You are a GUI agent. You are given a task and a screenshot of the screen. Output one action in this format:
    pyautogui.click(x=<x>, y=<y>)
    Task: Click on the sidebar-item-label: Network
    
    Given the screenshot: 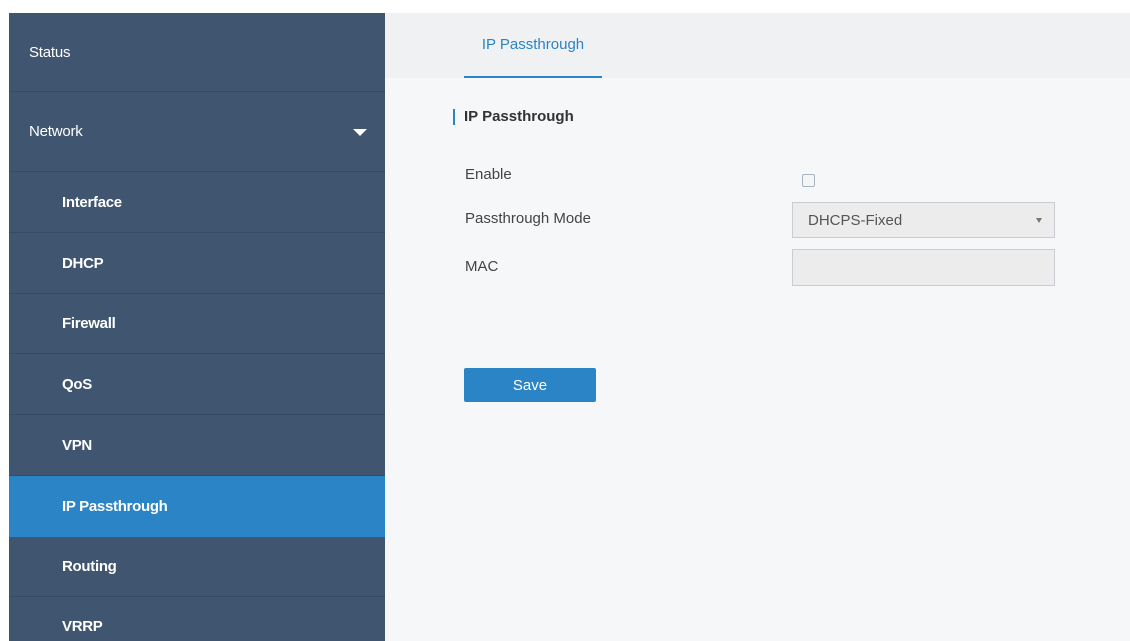 What is the action you would take?
    pyautogui.click(x=56, y=131)
    